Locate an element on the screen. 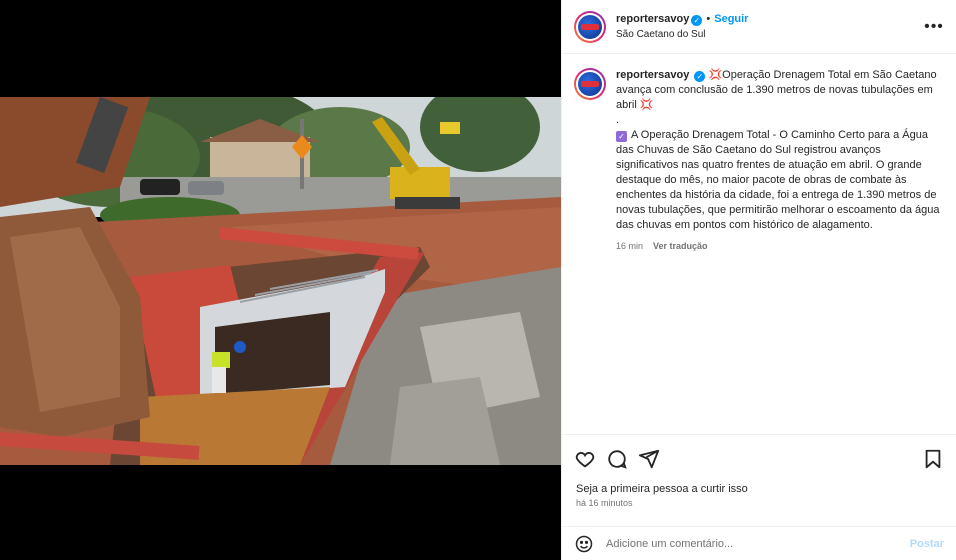 The width and height of the screenshot is (956, 560). header-info: reportersavoy ✓ • Seguir São Caetano do Sul is located at coordinates (770, 27).